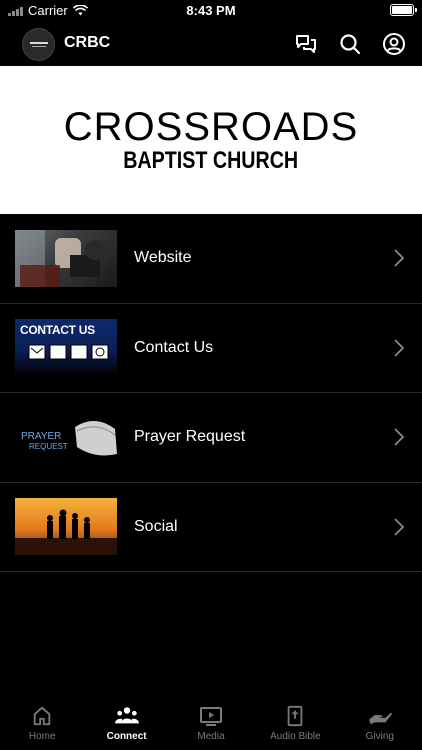  What do you see at coordinates (211, 44) in the screenshot?
I see `nav-bar: CRBC` at bounding box center [211, 44].